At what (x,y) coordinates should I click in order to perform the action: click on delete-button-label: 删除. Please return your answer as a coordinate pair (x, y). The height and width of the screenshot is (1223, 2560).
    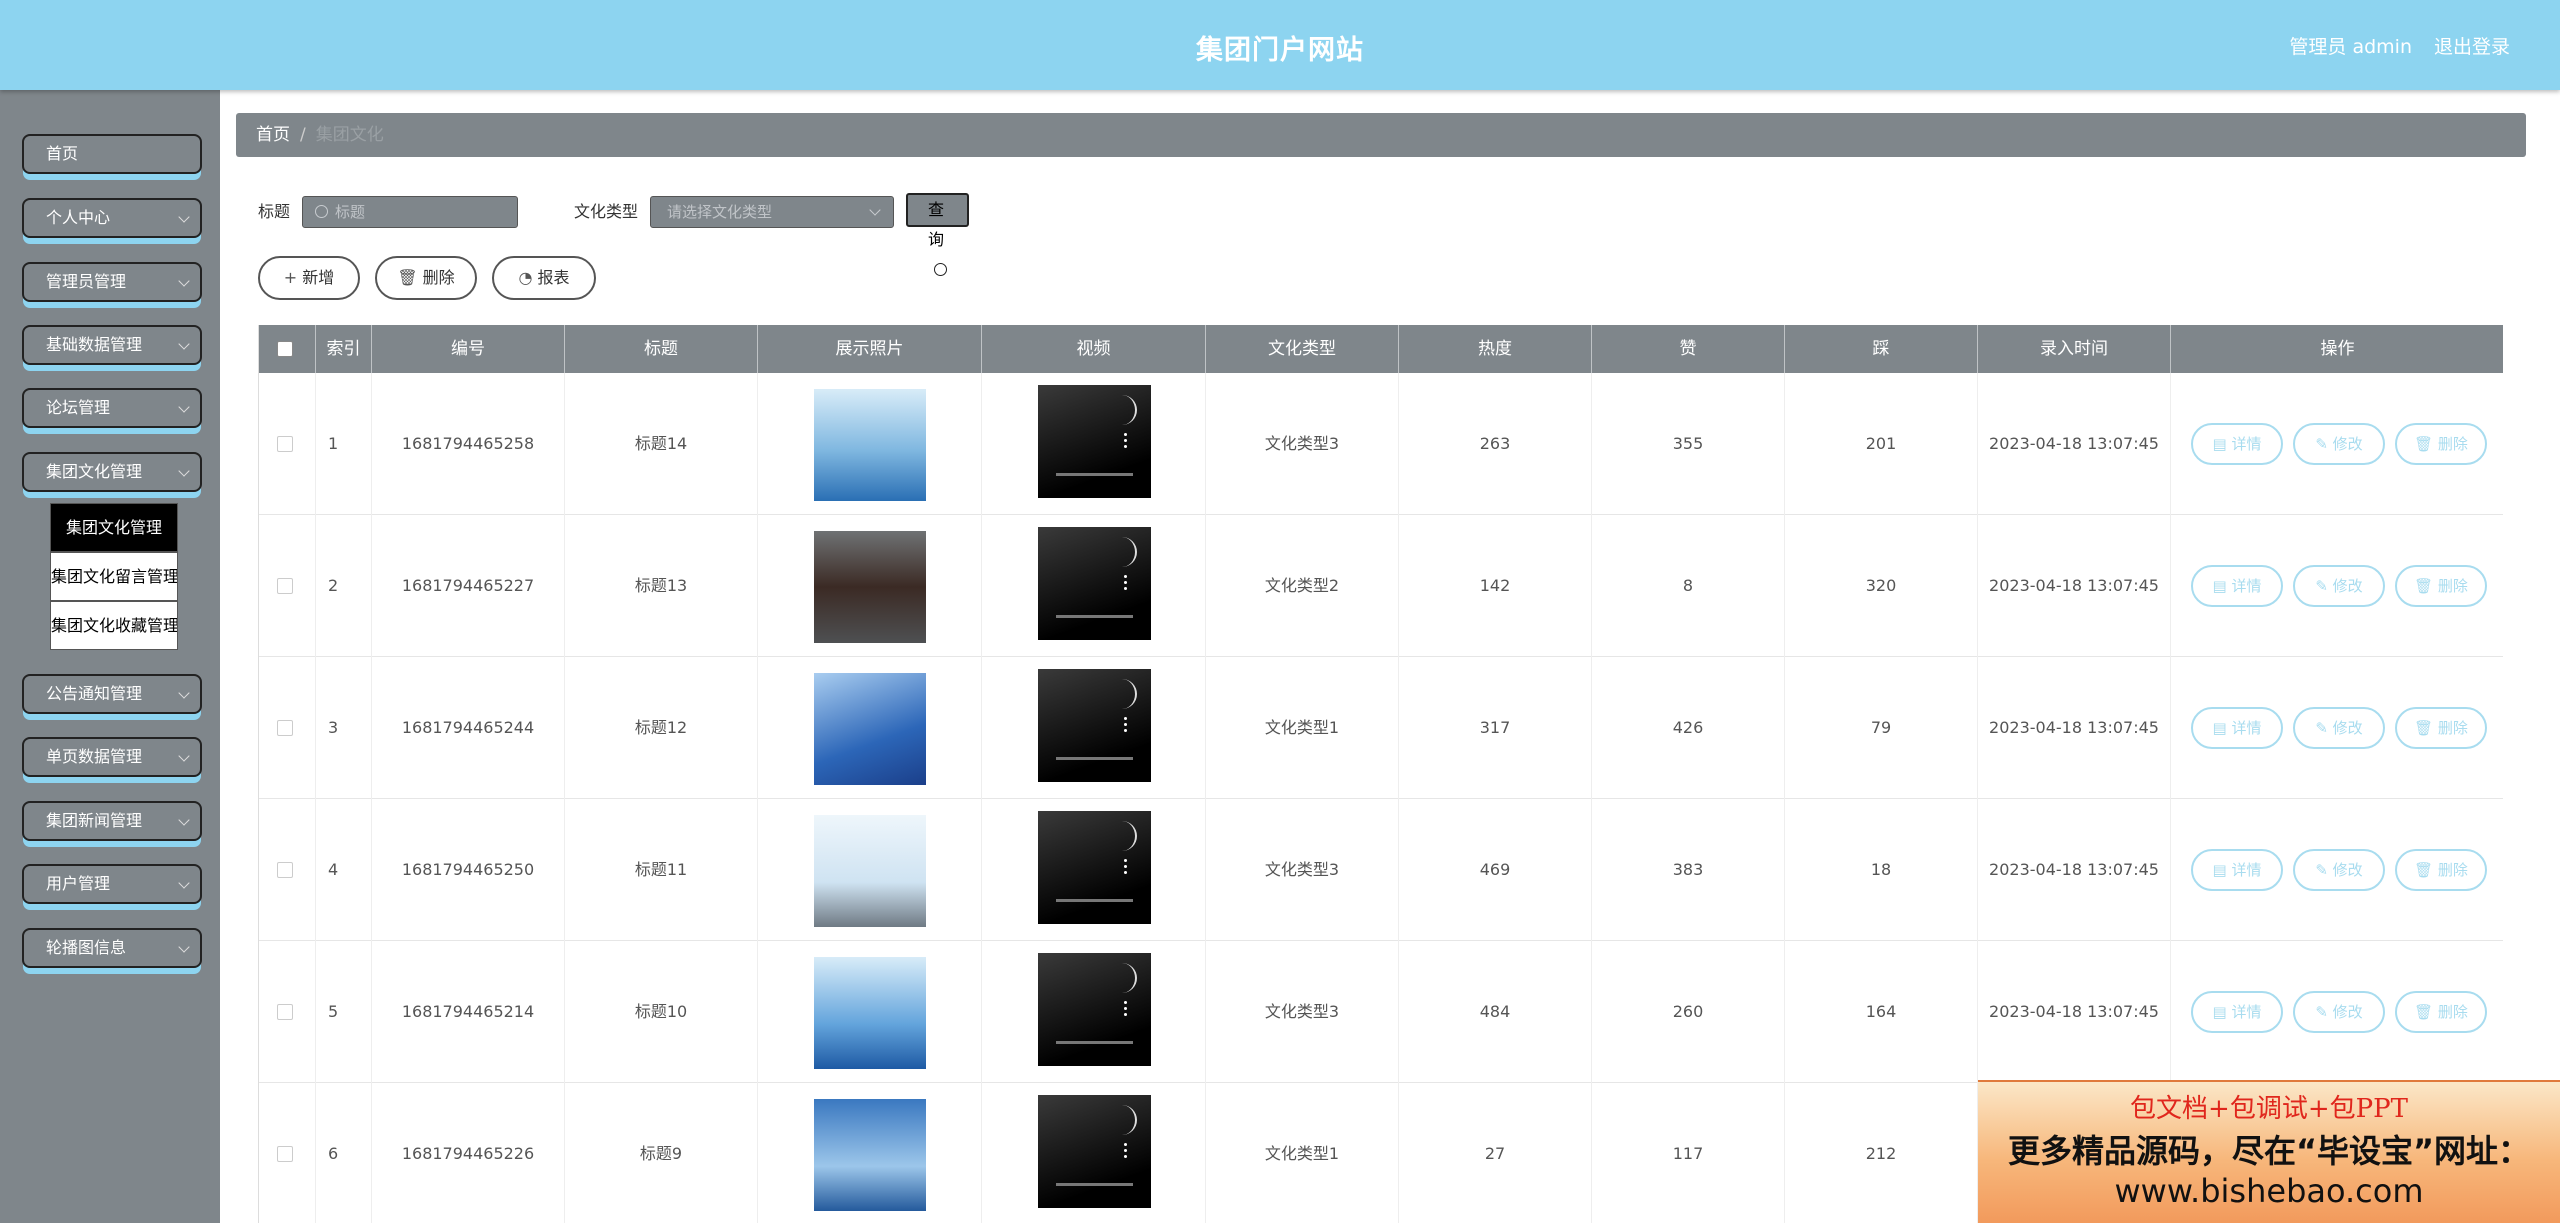
    Looking at the image, I should click on (438, 277).